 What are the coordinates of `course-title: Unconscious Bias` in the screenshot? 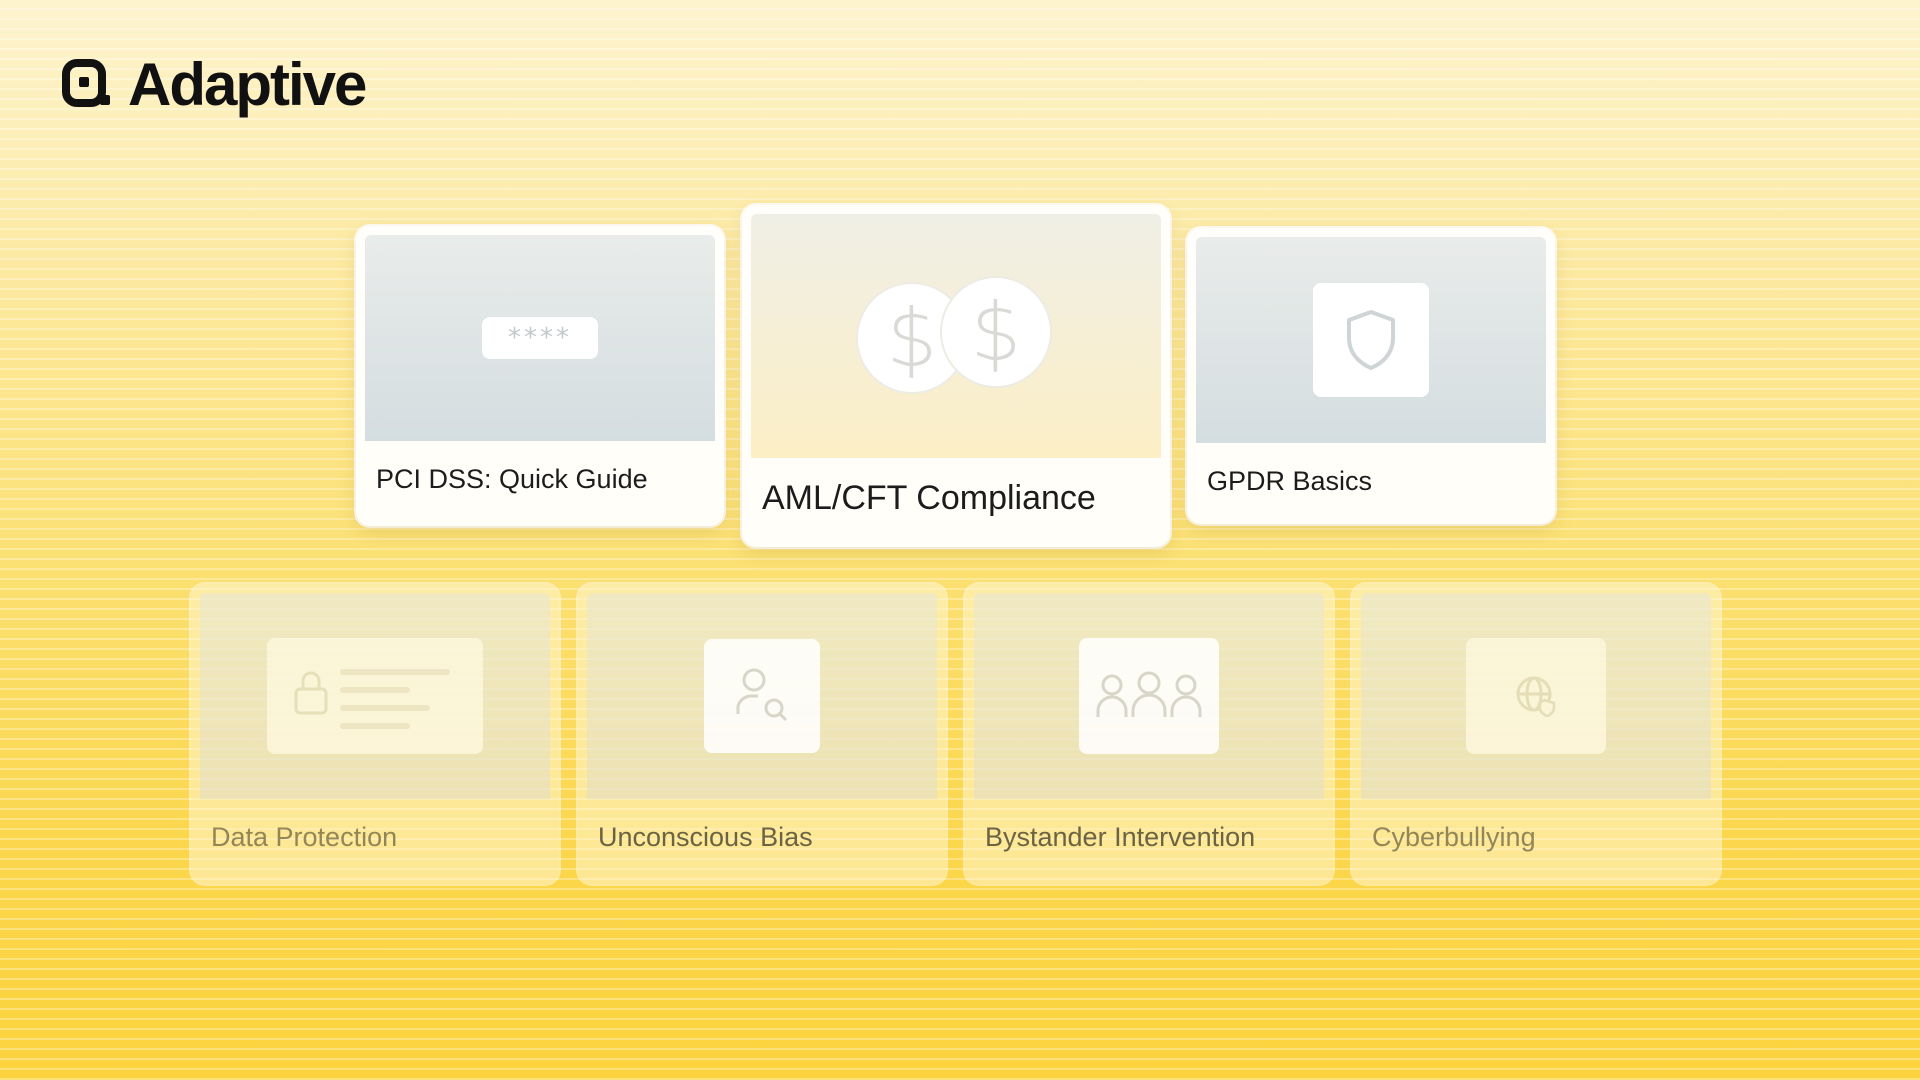 It's located at (705, 837).